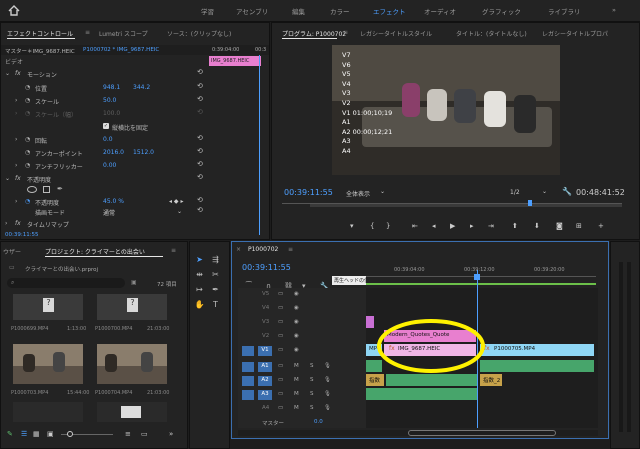  Describe the element at coordinates (614, 10) in the screenshot. I see `more-workspaces-icon: »` at that location.